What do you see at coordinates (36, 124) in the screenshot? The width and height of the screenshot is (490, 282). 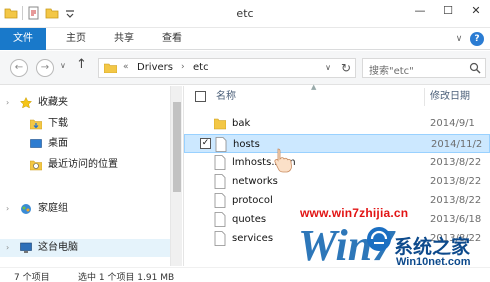 I see `download-folder-icon` at bounding box center [36, 124].